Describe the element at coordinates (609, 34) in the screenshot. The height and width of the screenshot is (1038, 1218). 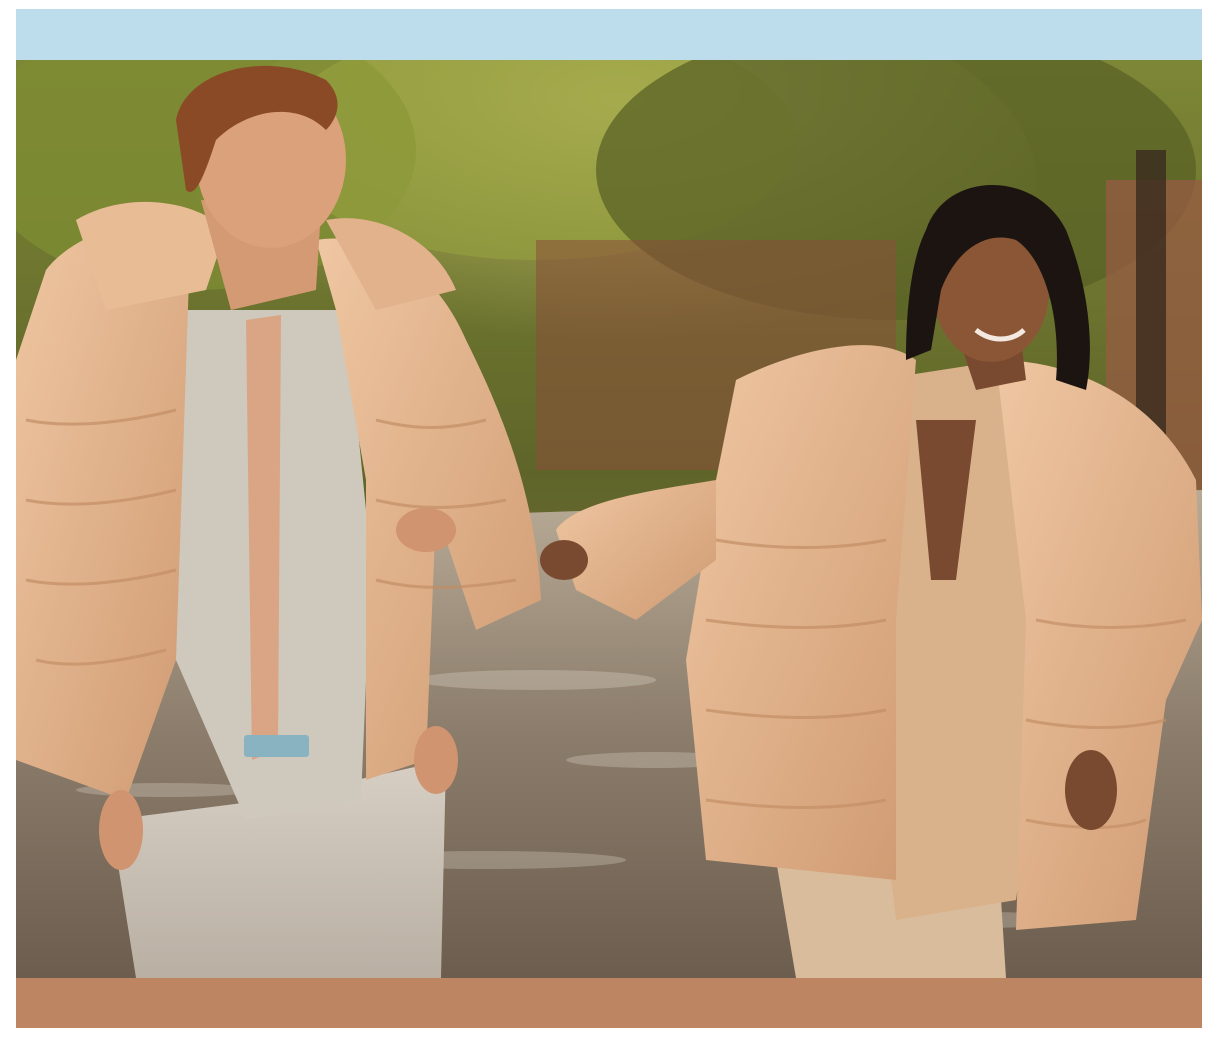
I see `top-color-band` at that location.